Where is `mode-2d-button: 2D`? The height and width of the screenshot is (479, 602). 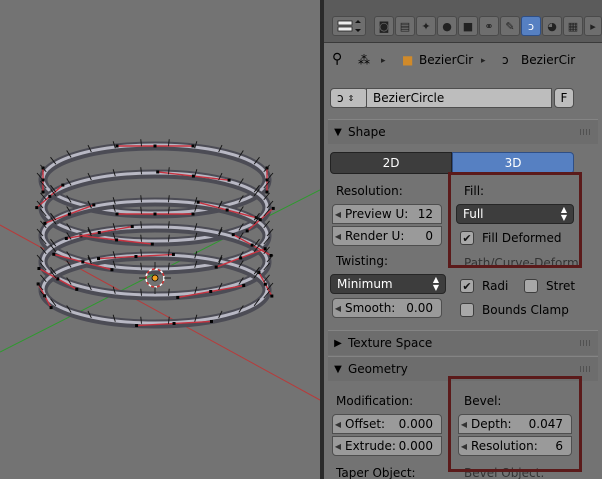 mode-2d-button: 2D is located at coordinates (391, 163).